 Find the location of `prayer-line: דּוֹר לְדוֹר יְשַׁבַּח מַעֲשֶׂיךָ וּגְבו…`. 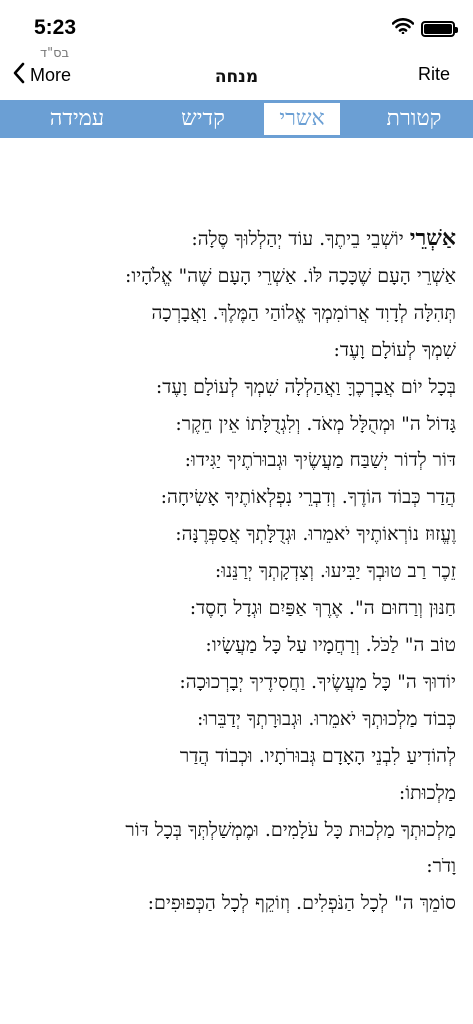

prayer-line: דּוֹר לְדוֹר יְשַׁבַּח מַעֲשֶׂיךָ וּגְבו… is located at coordinates (320, 460).